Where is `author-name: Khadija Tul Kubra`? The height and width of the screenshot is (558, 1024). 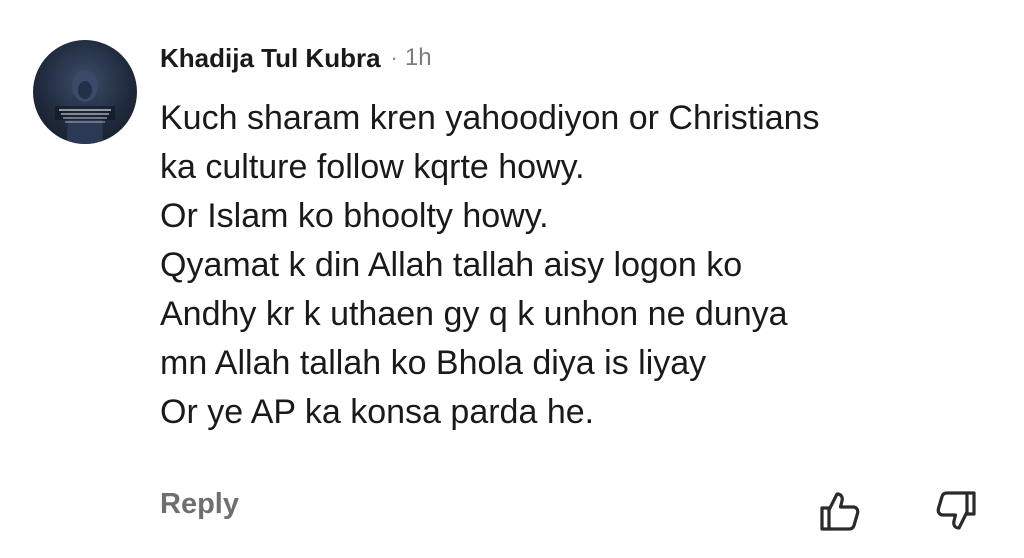
author-name: Khadija Tul Kubra is located at coordinates (270, 58).